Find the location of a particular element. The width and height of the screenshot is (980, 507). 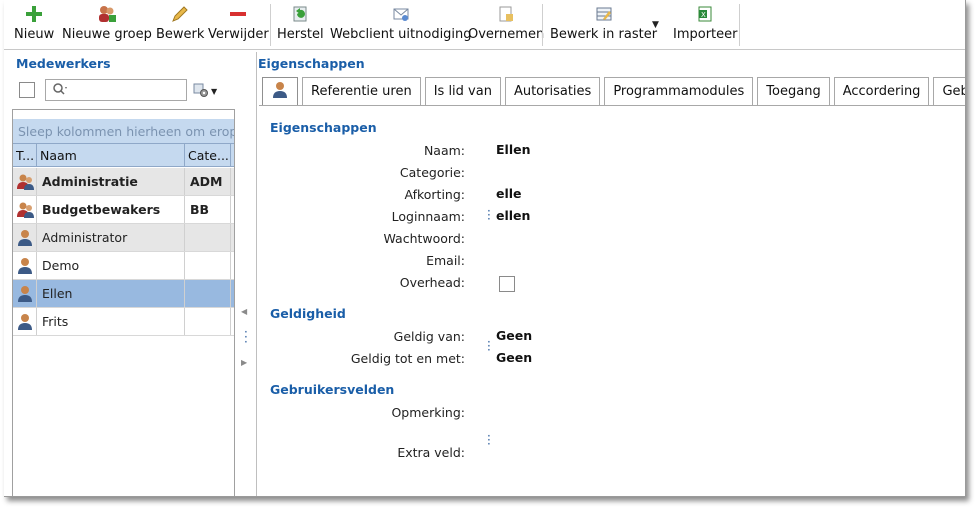

new-button: Nieuw is located at coordinates (34, 25).